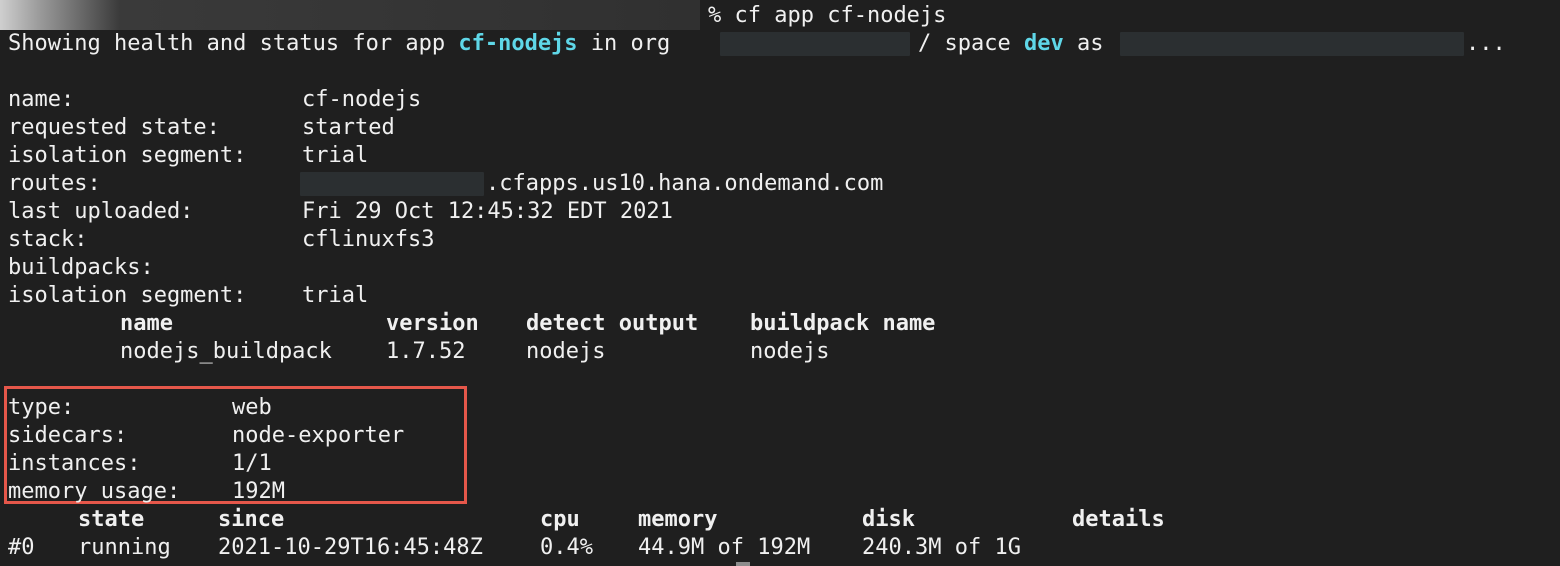 The height and width of the screenshot is (566, 1560). What do you see at coordinates (566, 547) in the screenshot?
I see `inst-row-cpu: 0.4%` at bounding box center [566, 547].